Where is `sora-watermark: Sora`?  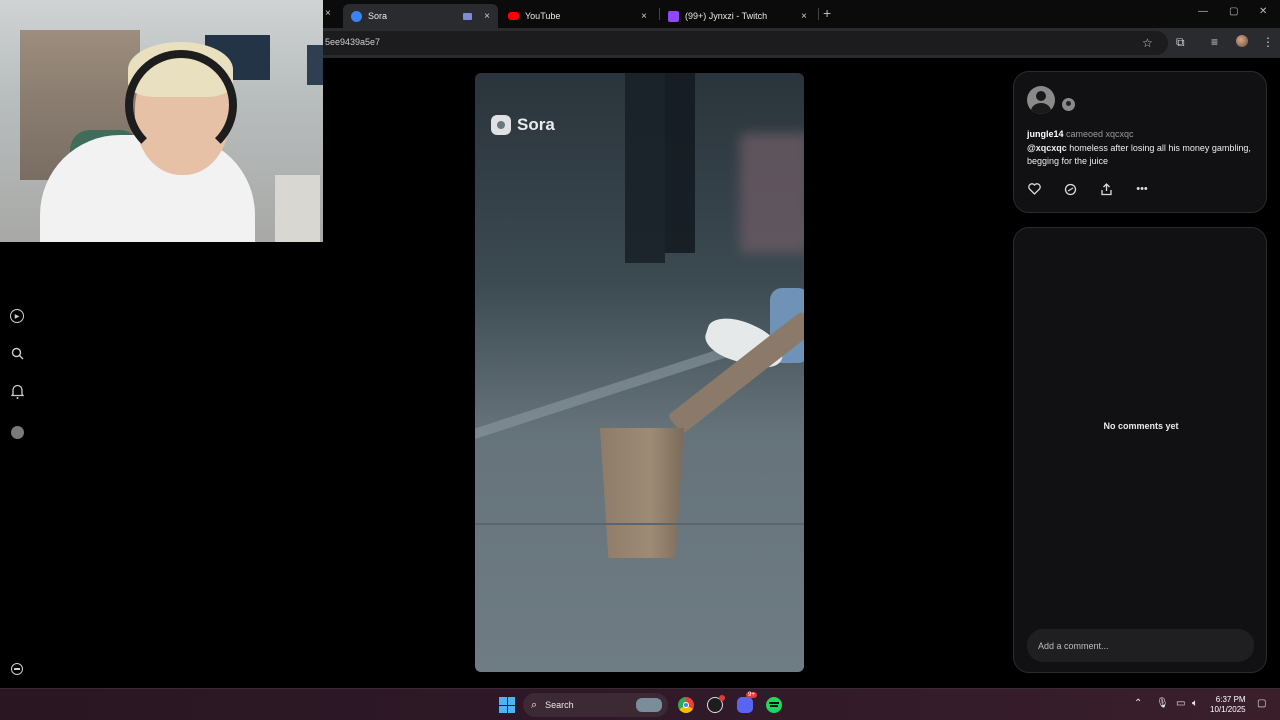
sora-watermark: Sora is located at coordinates (523, 125).